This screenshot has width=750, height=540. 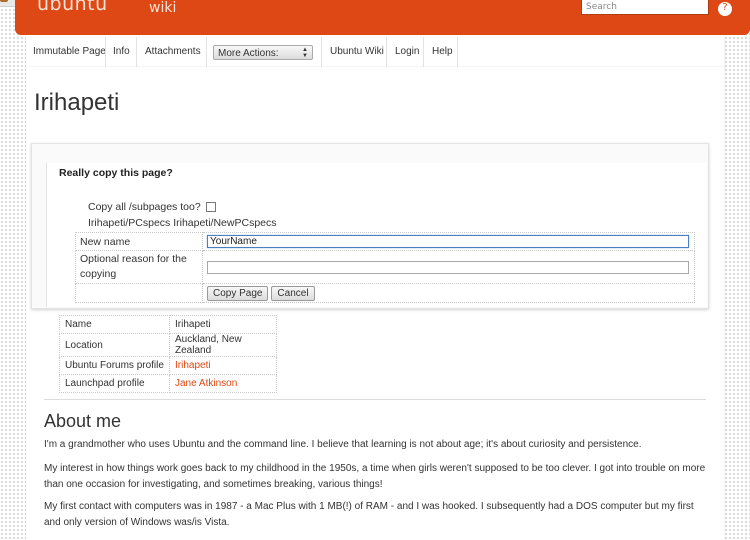 I want to click on table-row: Name Irihapeti, so click(x=168, y=324).